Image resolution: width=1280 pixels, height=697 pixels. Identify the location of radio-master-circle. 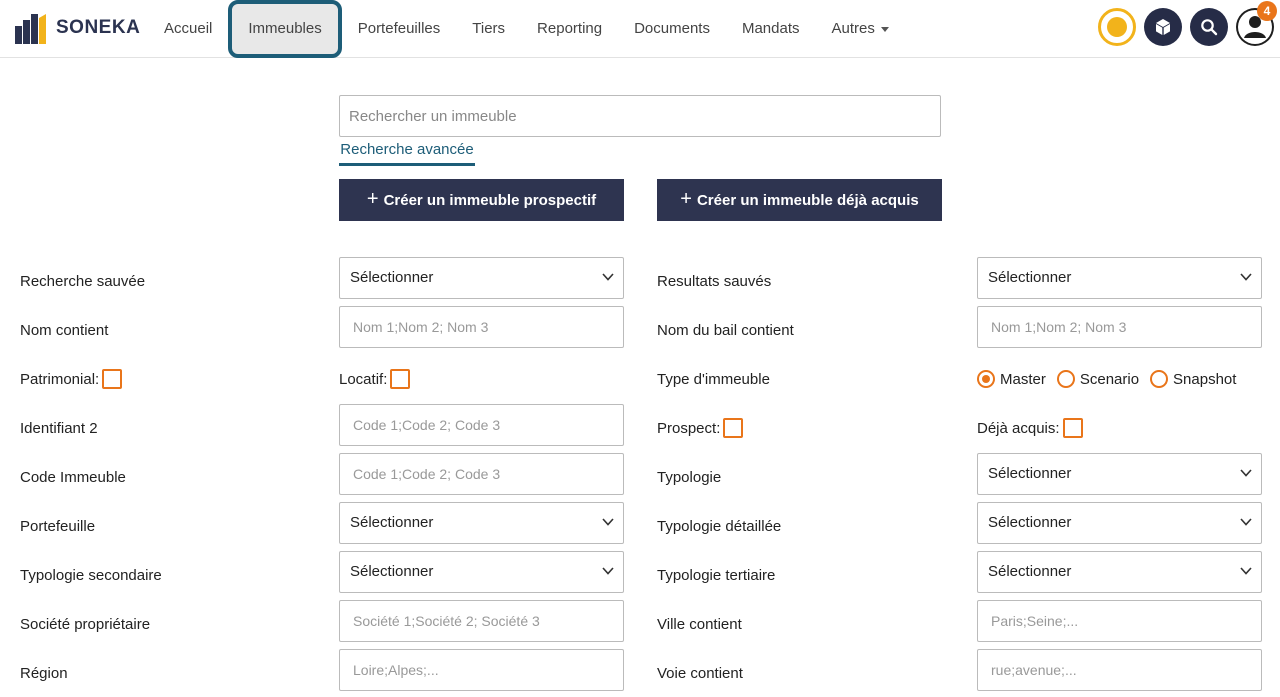
(986, 379).